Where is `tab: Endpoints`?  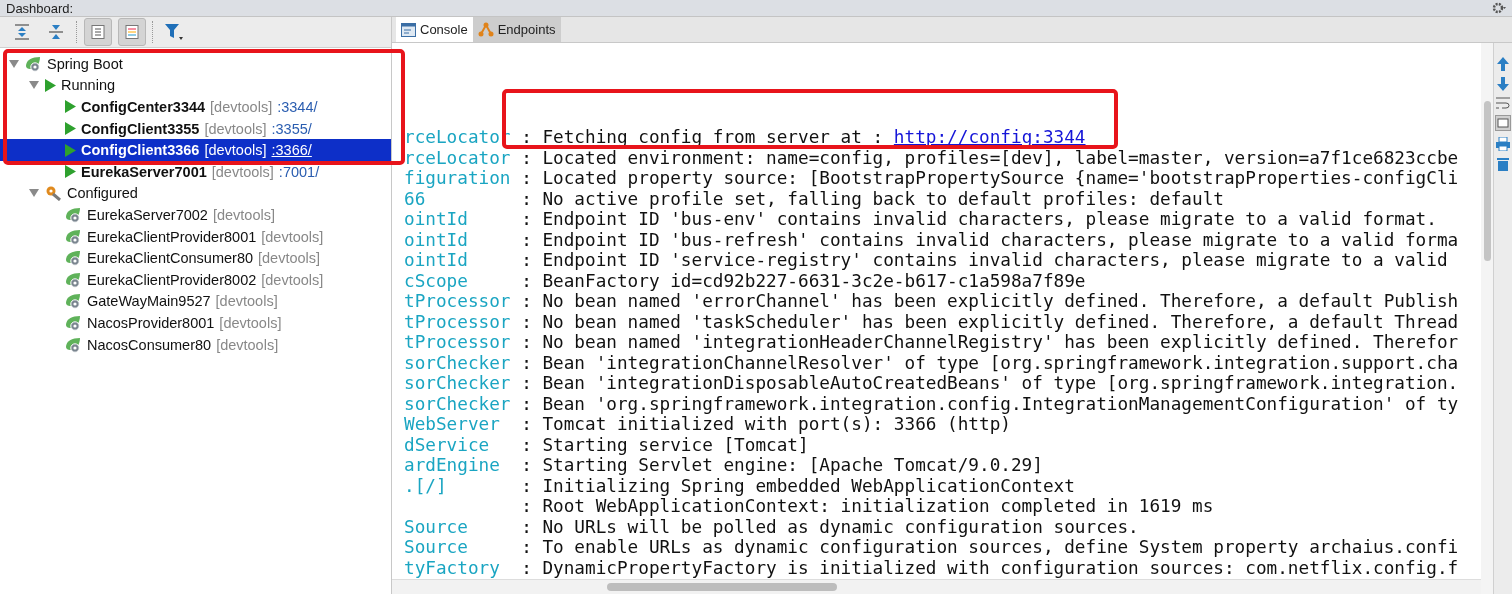 tab: Endpoints is located at coordinates (516, 29).